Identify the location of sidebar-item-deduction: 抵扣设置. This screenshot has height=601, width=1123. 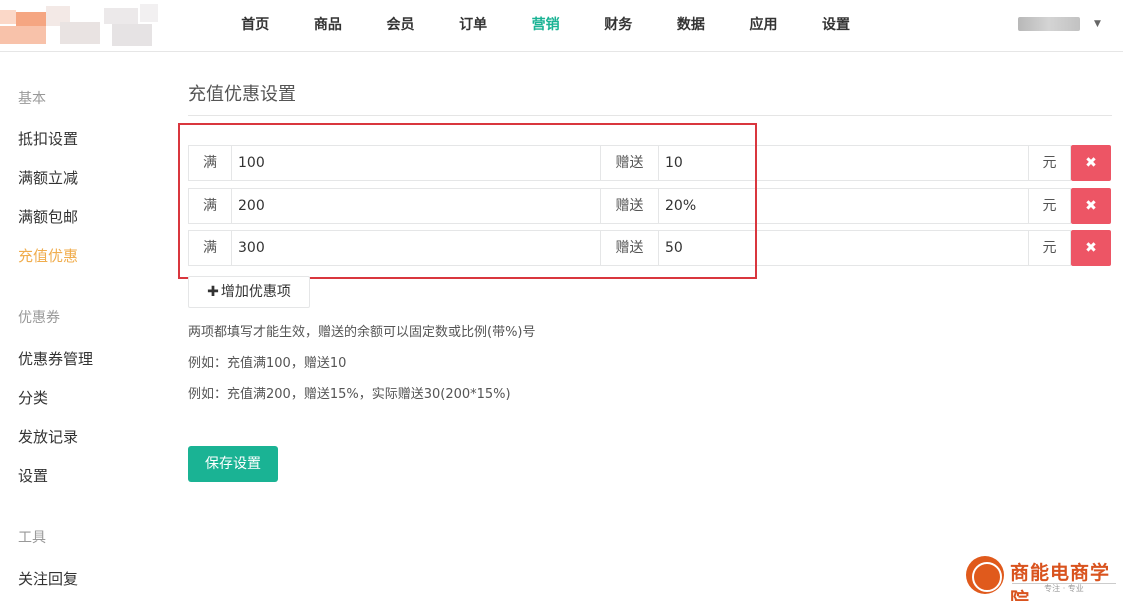
(48, 138).